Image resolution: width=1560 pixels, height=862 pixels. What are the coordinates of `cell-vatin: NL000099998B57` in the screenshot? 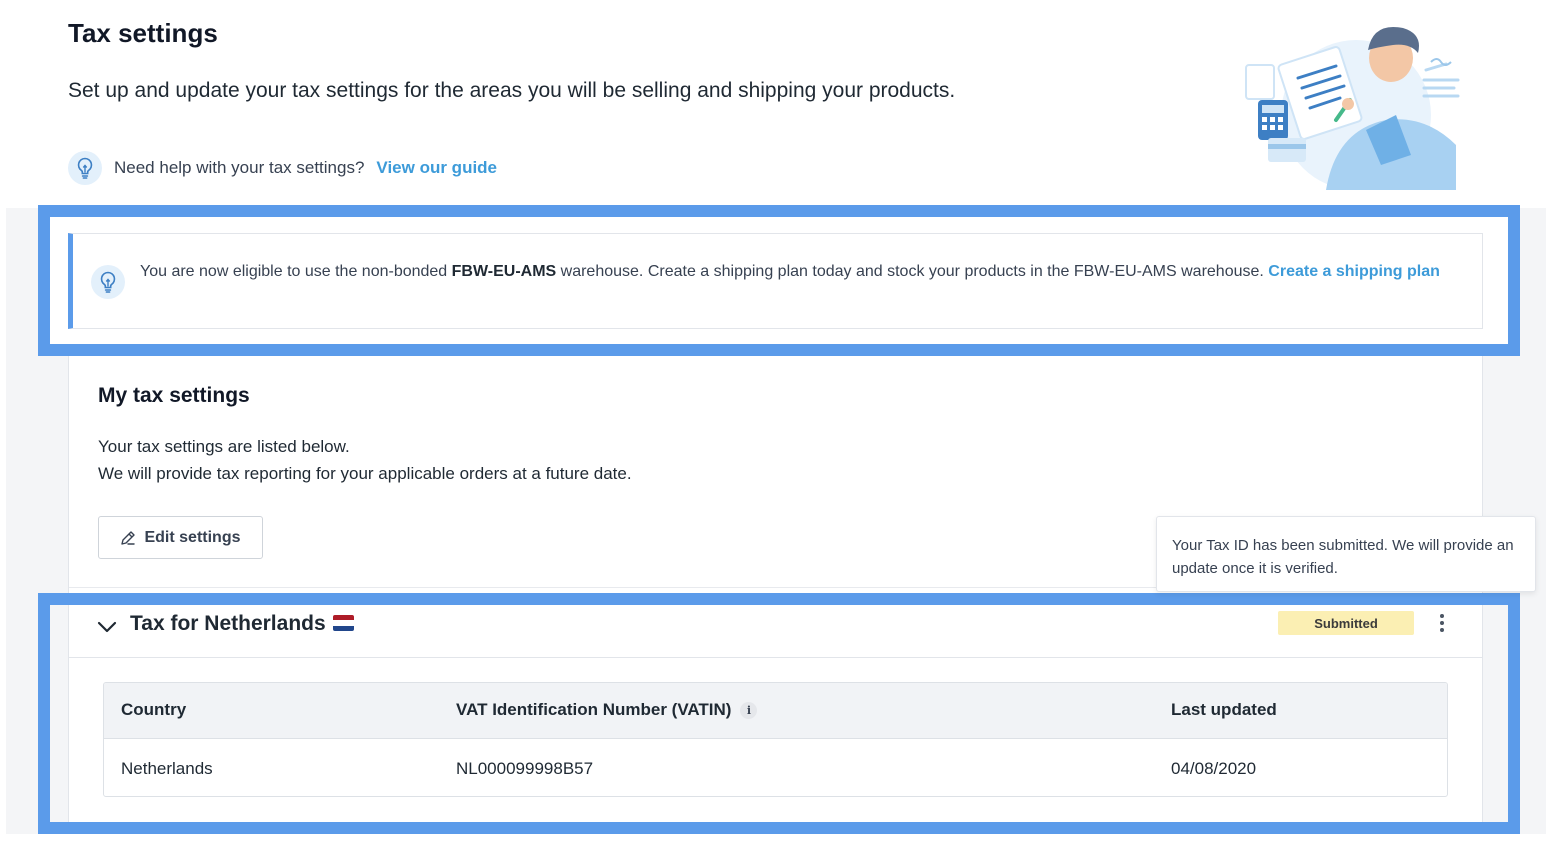 It's located at (525, 768).